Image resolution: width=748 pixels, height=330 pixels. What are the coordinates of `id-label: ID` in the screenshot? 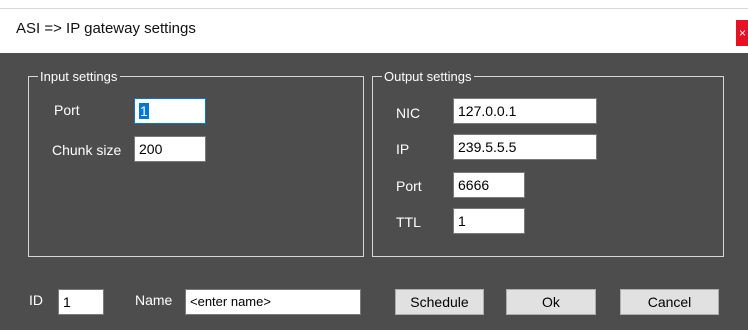 It's located at (36, 300).